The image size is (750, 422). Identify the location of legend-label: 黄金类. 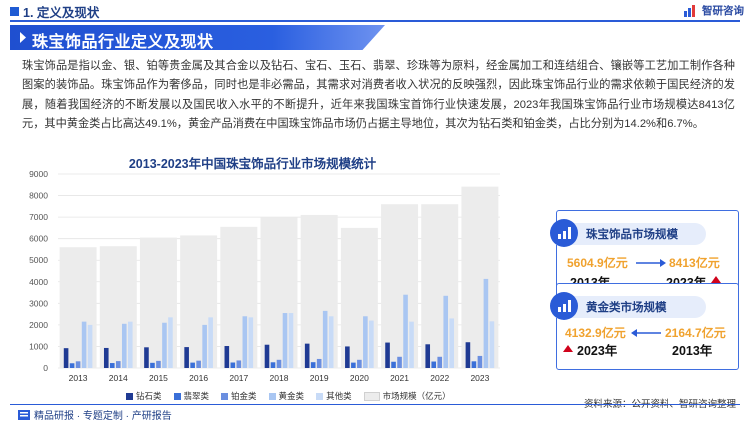
(291, 396).